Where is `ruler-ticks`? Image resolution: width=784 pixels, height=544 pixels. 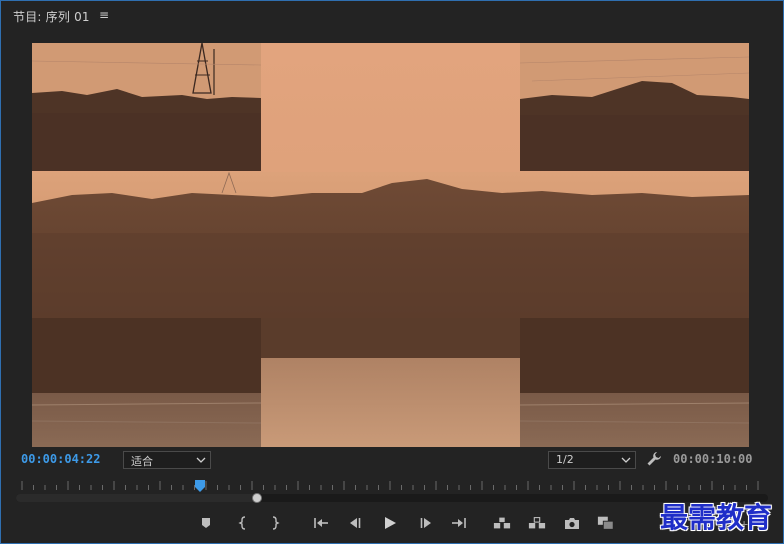 ruler-ticks is located at coordinates (390, 485).